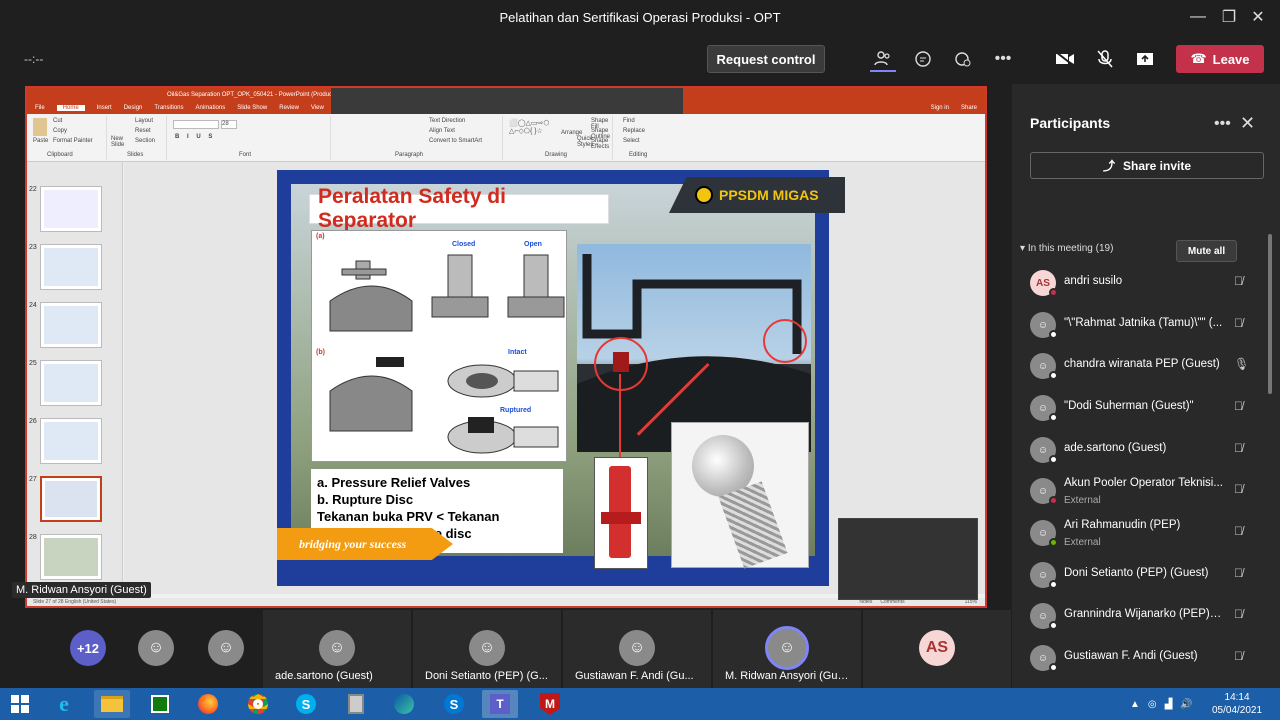  Describe the element at coordinates (34, 59) in the screenshot. I see `meeting-timer: --:--` at that location.